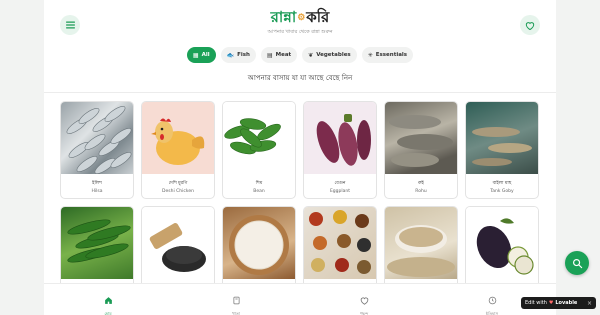  Describe the element at coordinates (300, 32) in the screenshot. I see `tagline: আপনার খাবার থেকে রান্না শুরুন` at that location.